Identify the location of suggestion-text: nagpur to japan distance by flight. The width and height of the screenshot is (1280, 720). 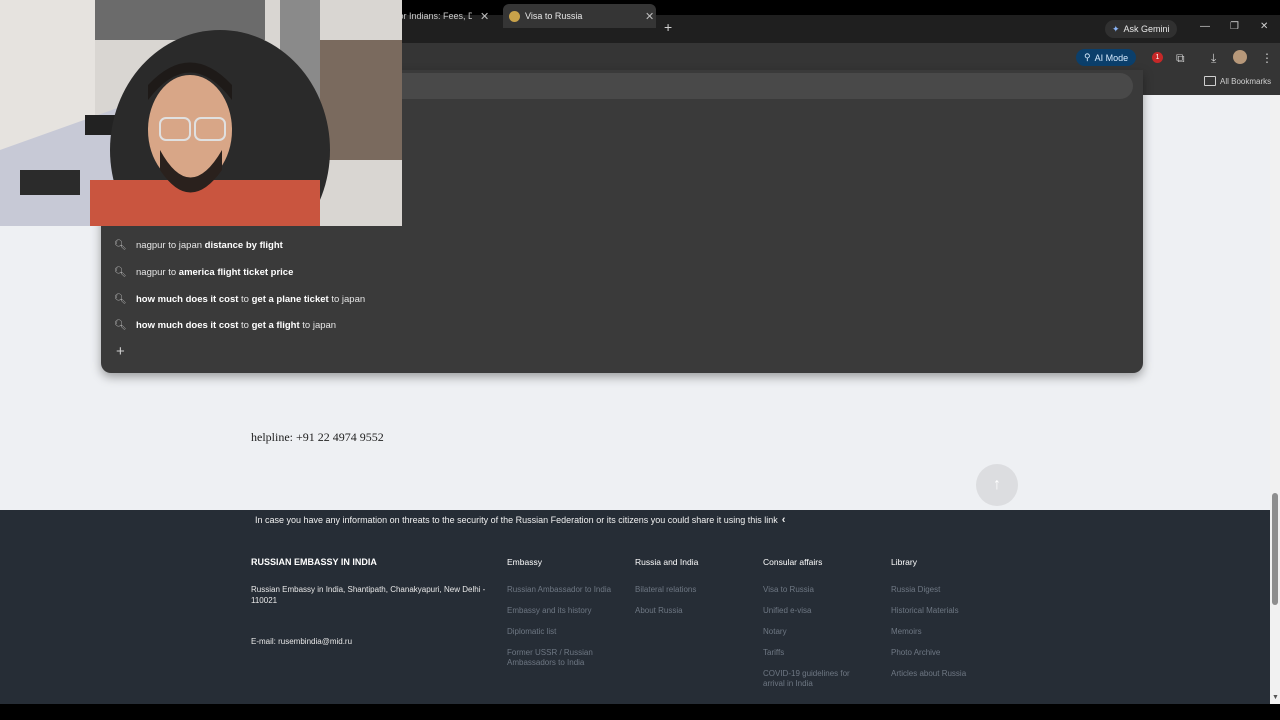
(209, 245).